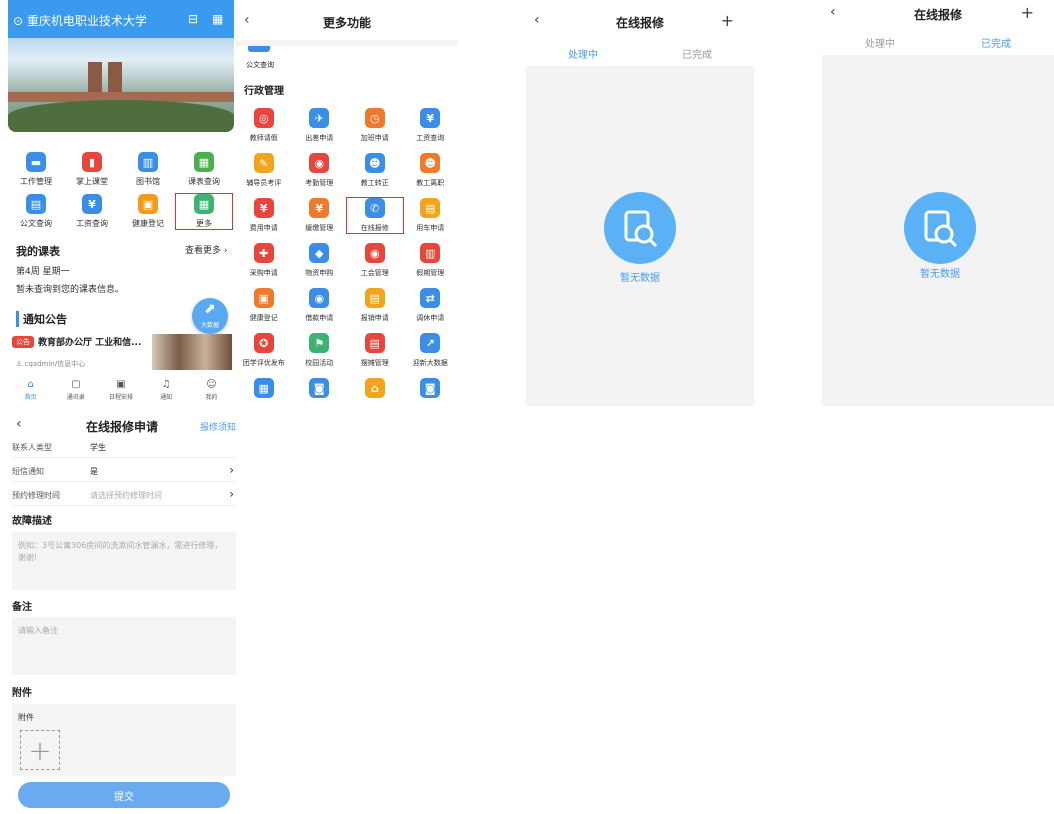 This screenshot has height=814, width=1054. I want to click on app-item: ▮ 掌上课堂, so click(92, 169).